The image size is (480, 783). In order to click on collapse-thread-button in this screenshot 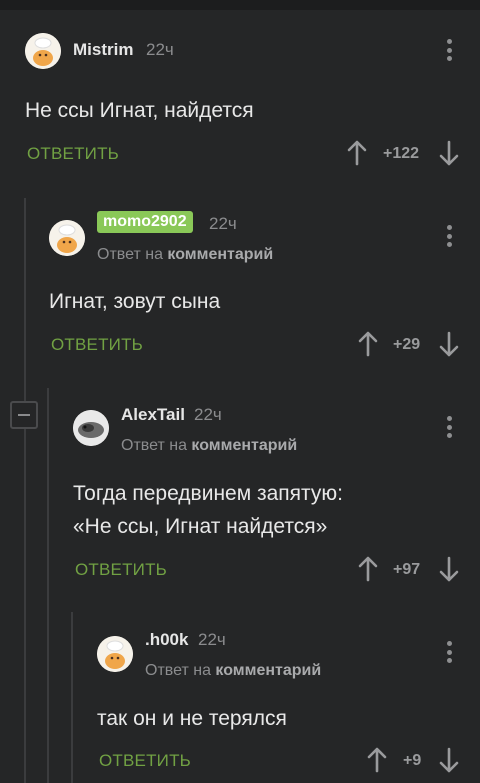, I will do `click(24, 415)`.